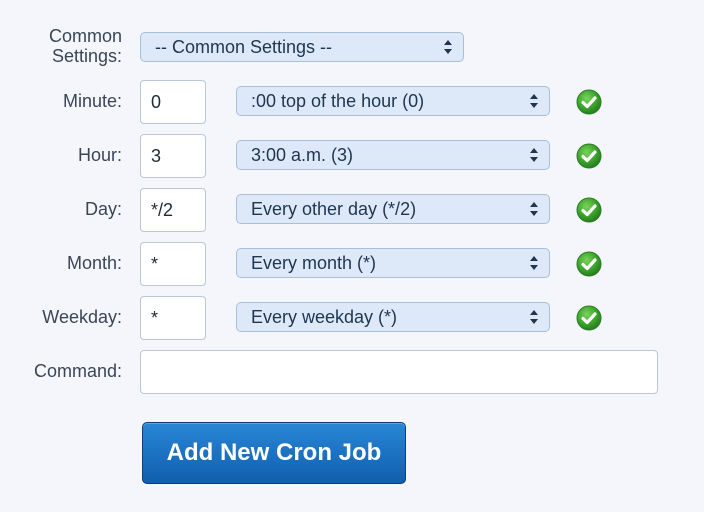 The height and width of the screenshot is (512, 704). I want to click on month-select: Every month (*), so click(393, 263).